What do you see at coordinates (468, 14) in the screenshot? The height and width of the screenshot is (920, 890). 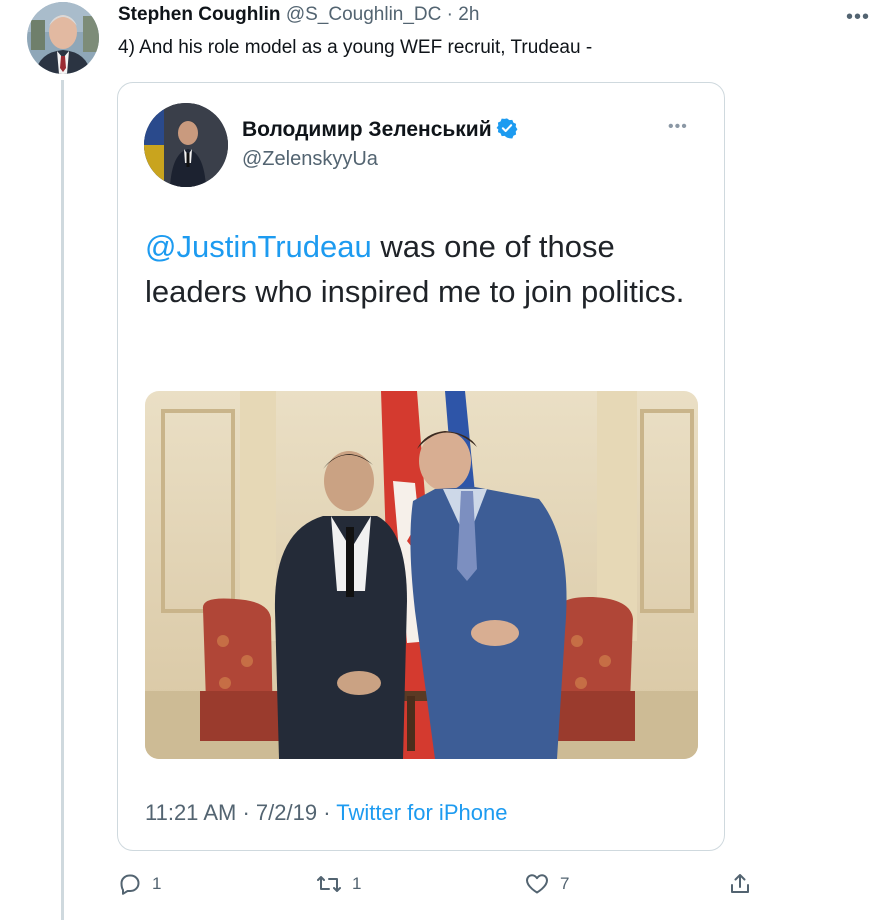 I see `tweet-time: 2h` at bounding box center [468, 14].